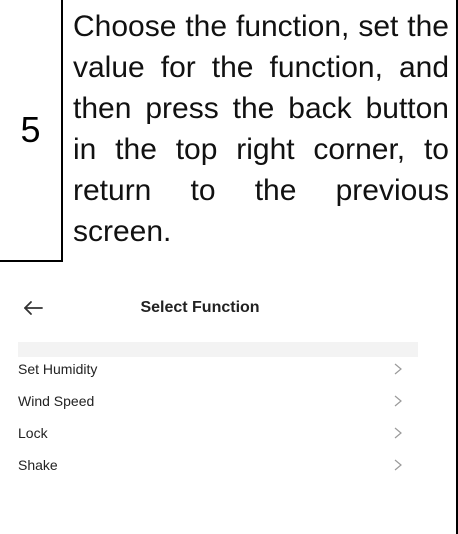 This screenshot has width=458, height=534. I want to click on function-item-shake: Shake, so click(215, 469).